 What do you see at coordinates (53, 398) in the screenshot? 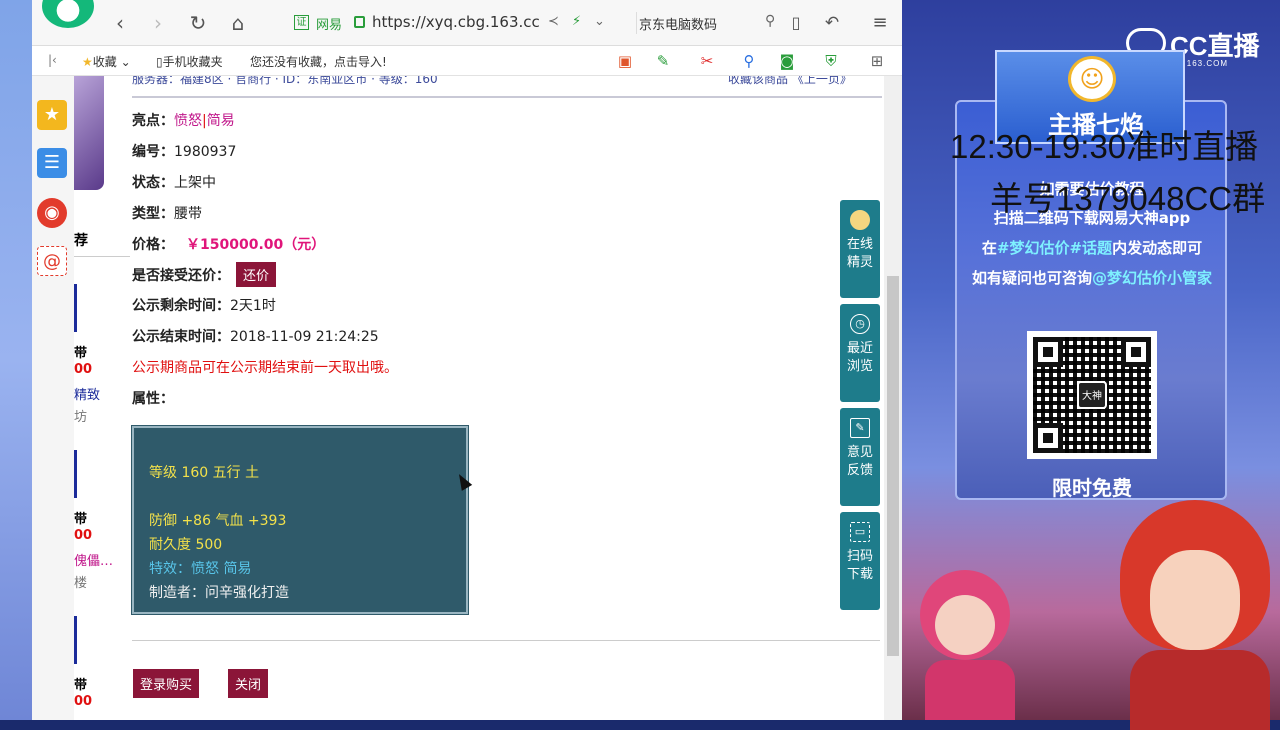
I see `browser-sidebar: ★ ☰ ◉ @` at bounding box center [53, 398].